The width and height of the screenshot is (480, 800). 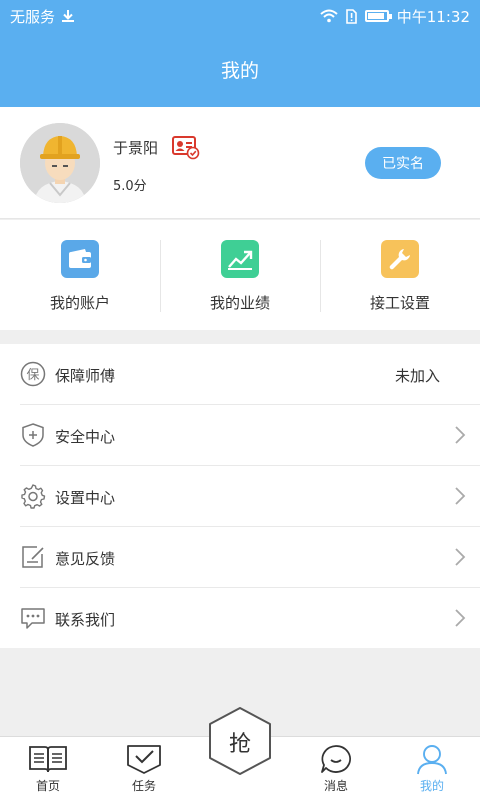 What do you see at coordinates (240, 374) in the screenshot?
I see `menu-item-guarantee: 保 保障师傅 未加入` at bounding box center [240, 374].